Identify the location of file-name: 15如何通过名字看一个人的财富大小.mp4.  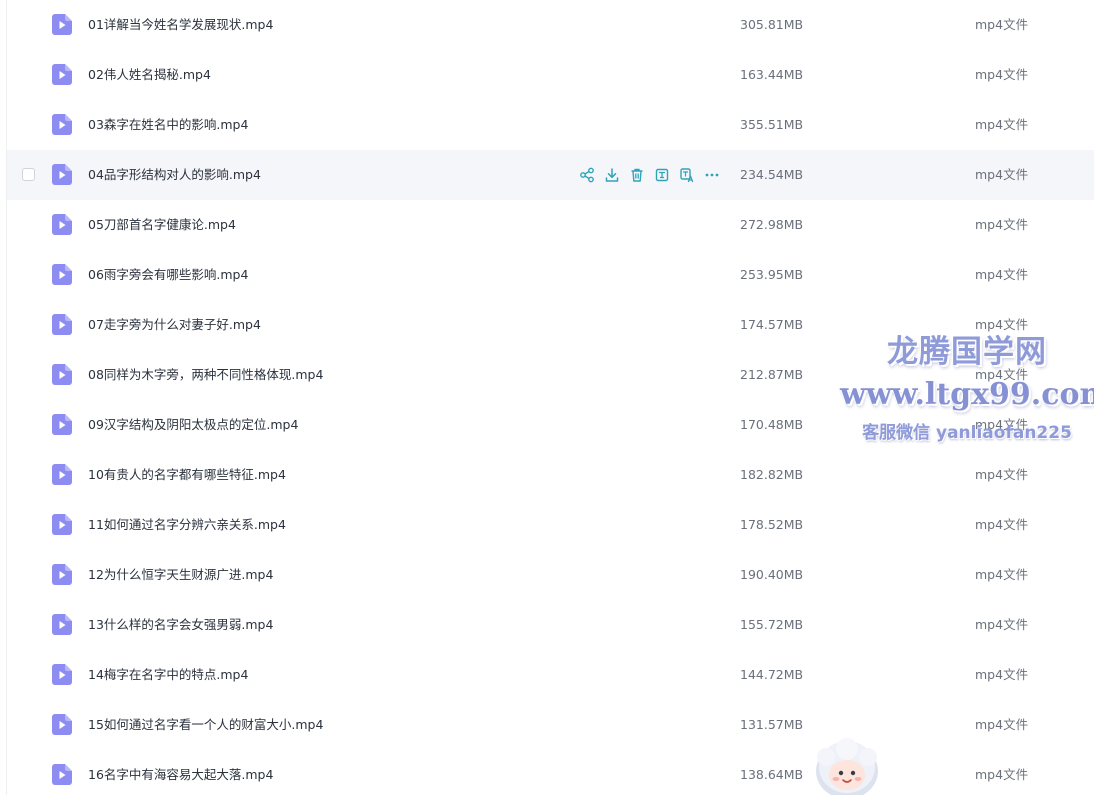
(205, 725).